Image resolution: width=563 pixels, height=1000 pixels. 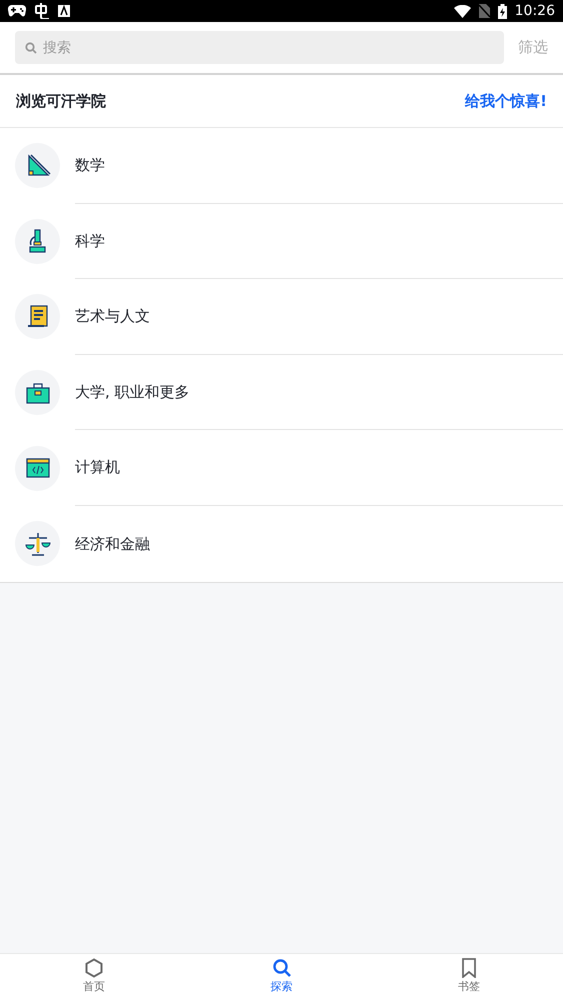 I want to click on surprise-link: 给我个惊喜!, so click(x=506, y=101).